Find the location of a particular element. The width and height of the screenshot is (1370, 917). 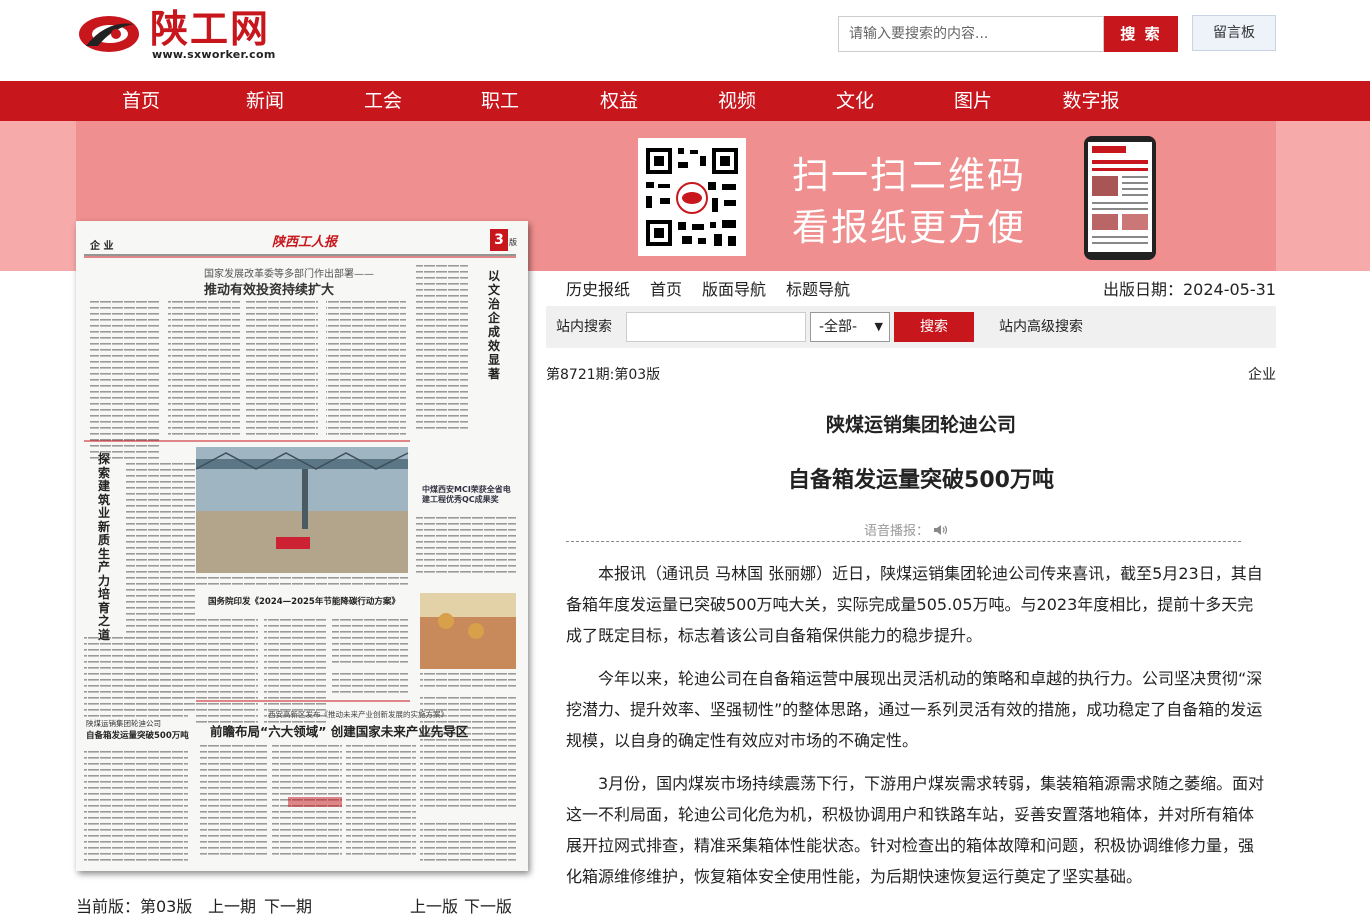

banner-slogan: 扫一扫二维码 看报纸更方便 is located at coordinates (909, 202).